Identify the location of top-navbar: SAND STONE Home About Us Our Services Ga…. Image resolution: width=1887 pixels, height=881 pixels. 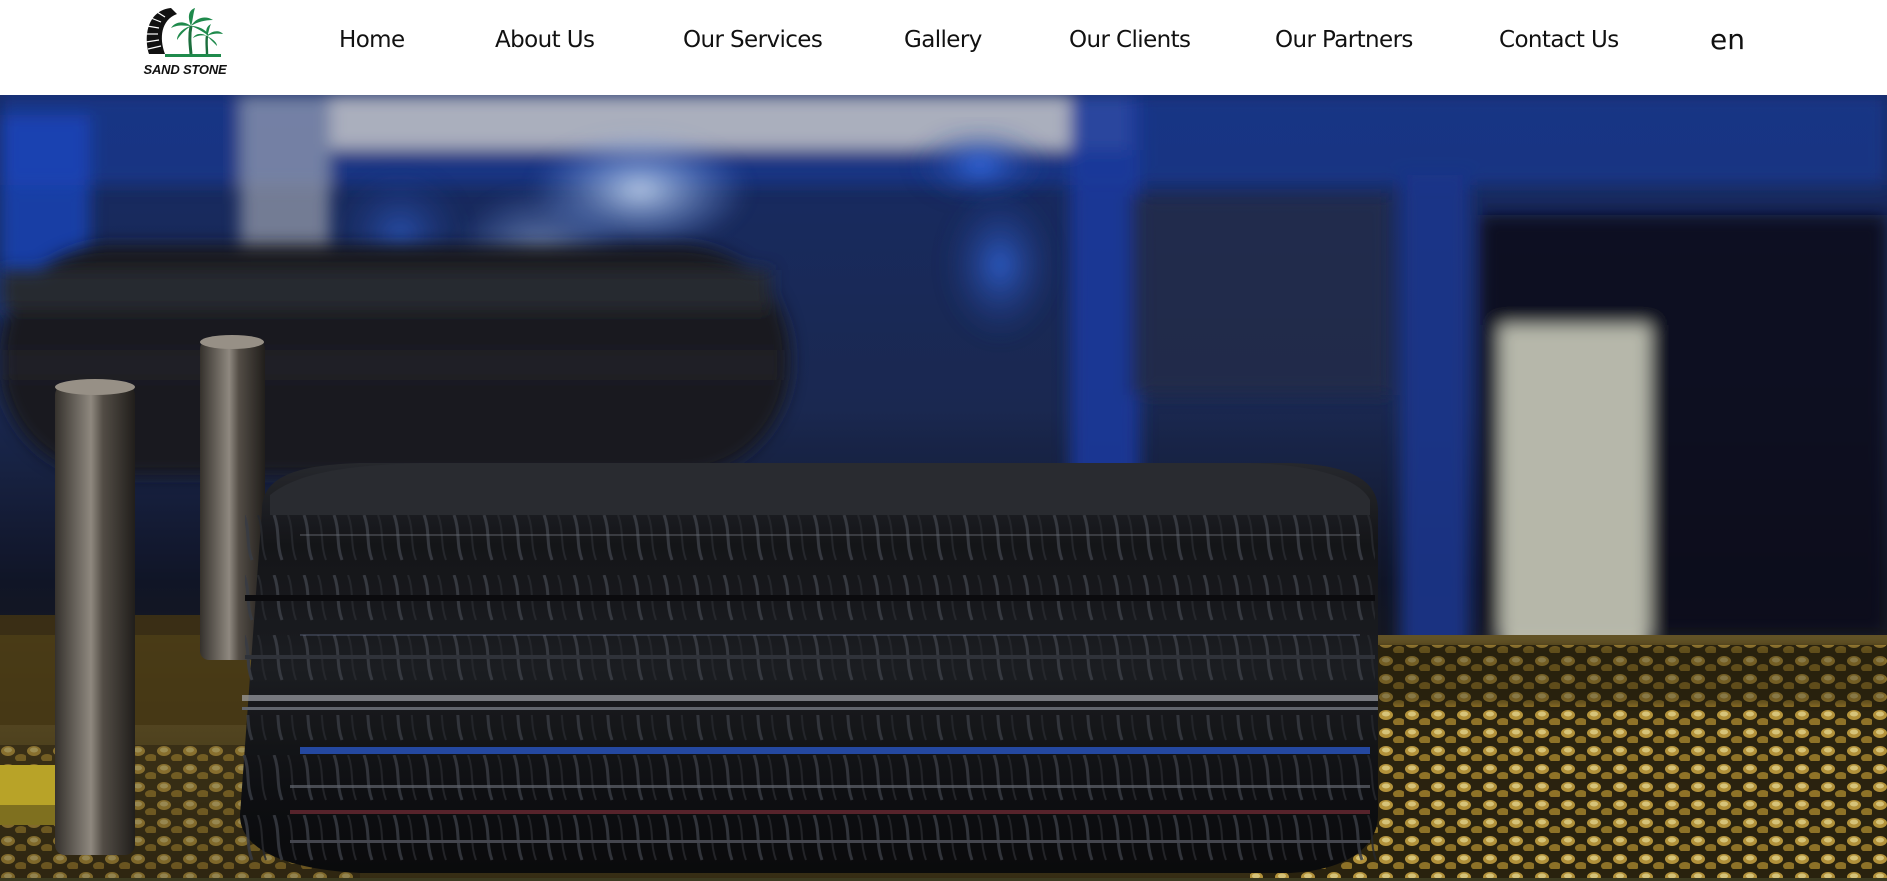
(943, 47).